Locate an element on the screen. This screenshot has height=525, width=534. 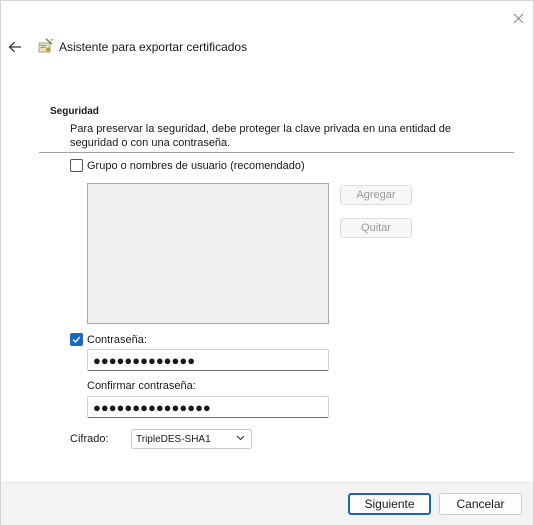
wizard-footer: Siguiente Cancelar is located at coordinates (267, 503).